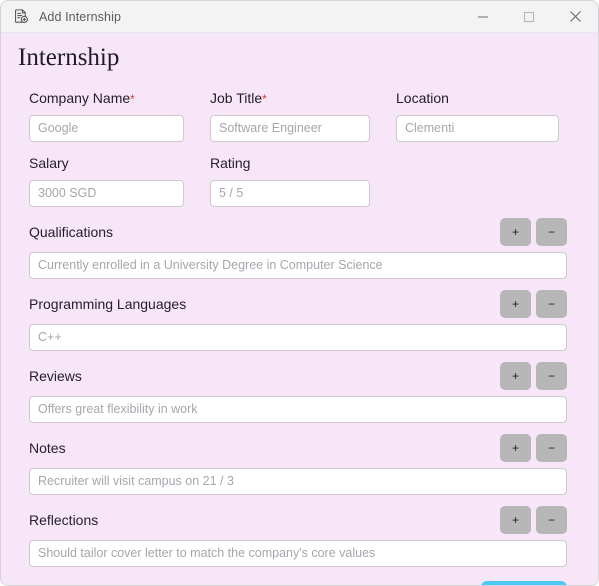 The height and width of the screenshot is (586, 599). I want to click on remove-reflection-button: −, so click(551, 519).